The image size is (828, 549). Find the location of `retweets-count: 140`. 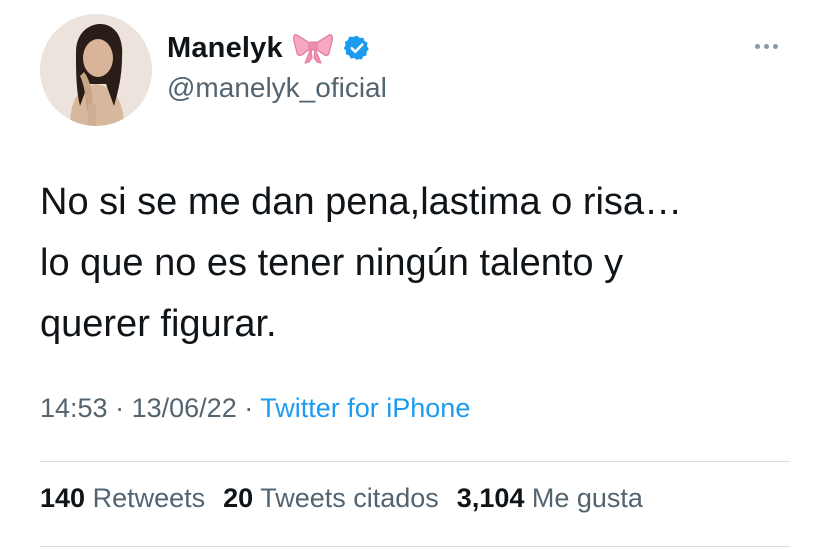

retweets-count: 140 is located at coordinates (63, 498).